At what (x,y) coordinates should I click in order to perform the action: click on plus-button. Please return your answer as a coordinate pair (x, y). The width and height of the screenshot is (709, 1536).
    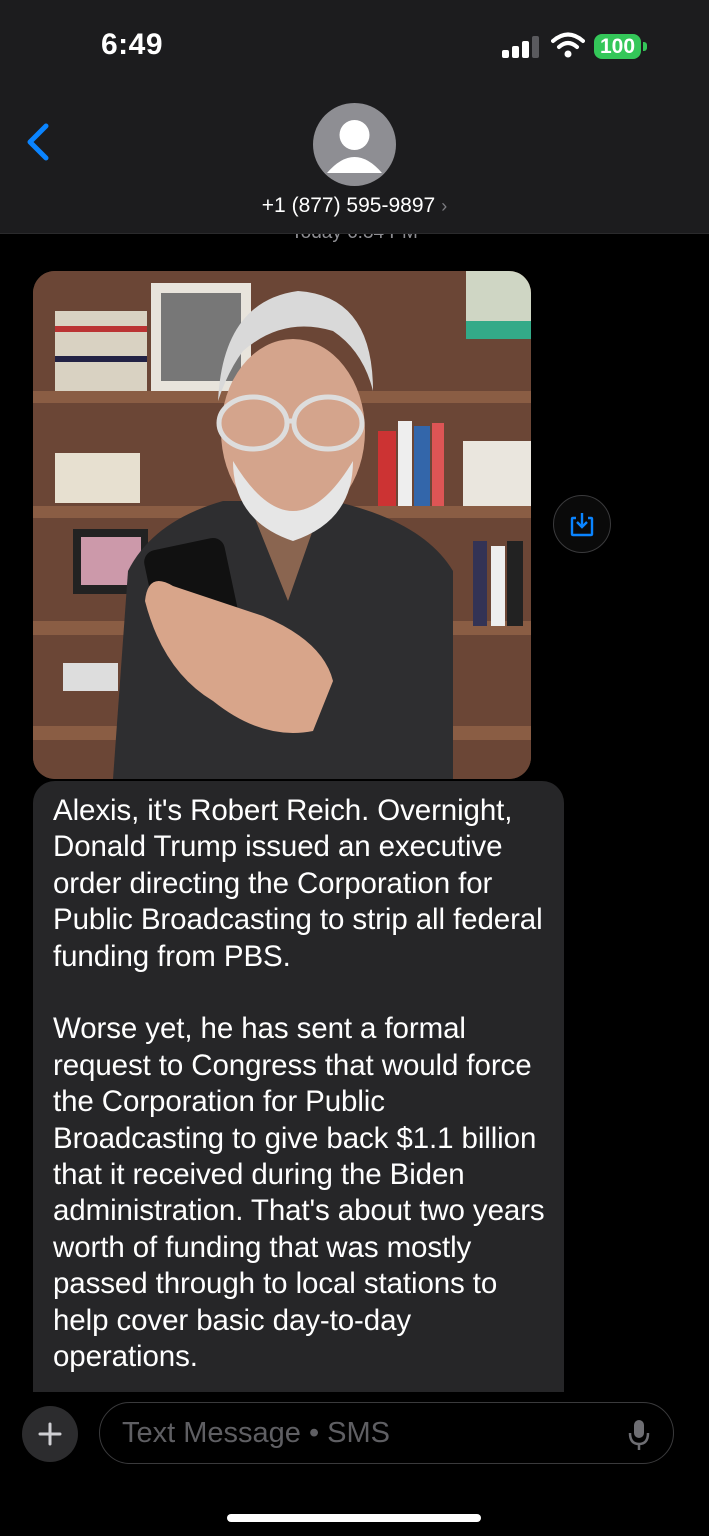
    Looking at the image, I should click on (50, 1434).